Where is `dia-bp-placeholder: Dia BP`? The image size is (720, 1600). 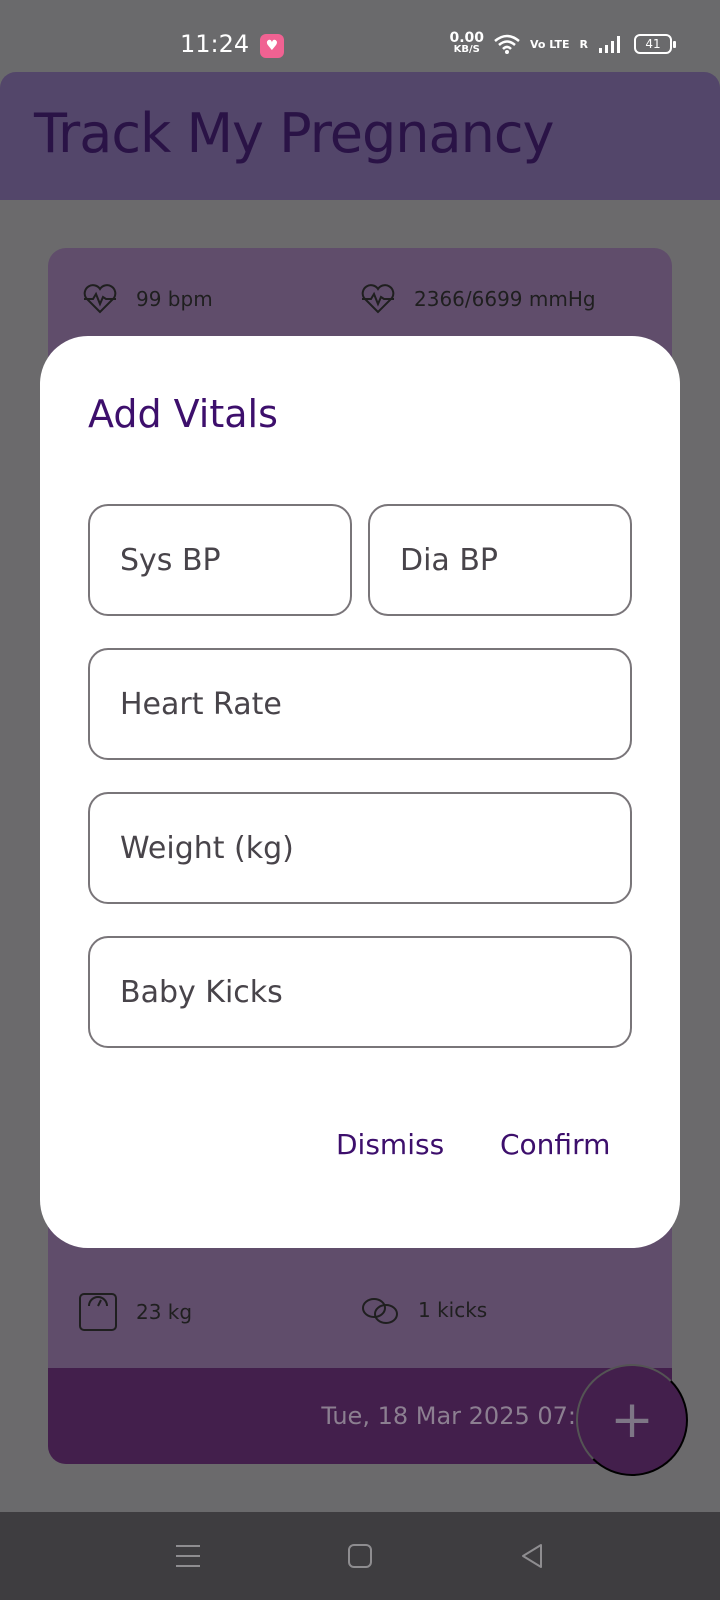 dia-bp-placeholder: Dia BP is located at coordinates (449, 560).